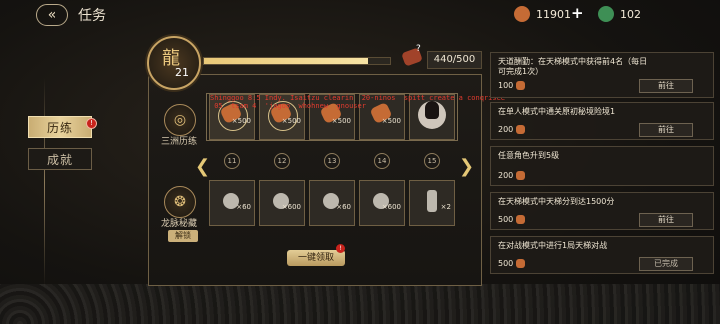  What do you see at coordinates (92, 16) in the screenshot?
I see `page-title: 任务` at bounding box center [92, 16].